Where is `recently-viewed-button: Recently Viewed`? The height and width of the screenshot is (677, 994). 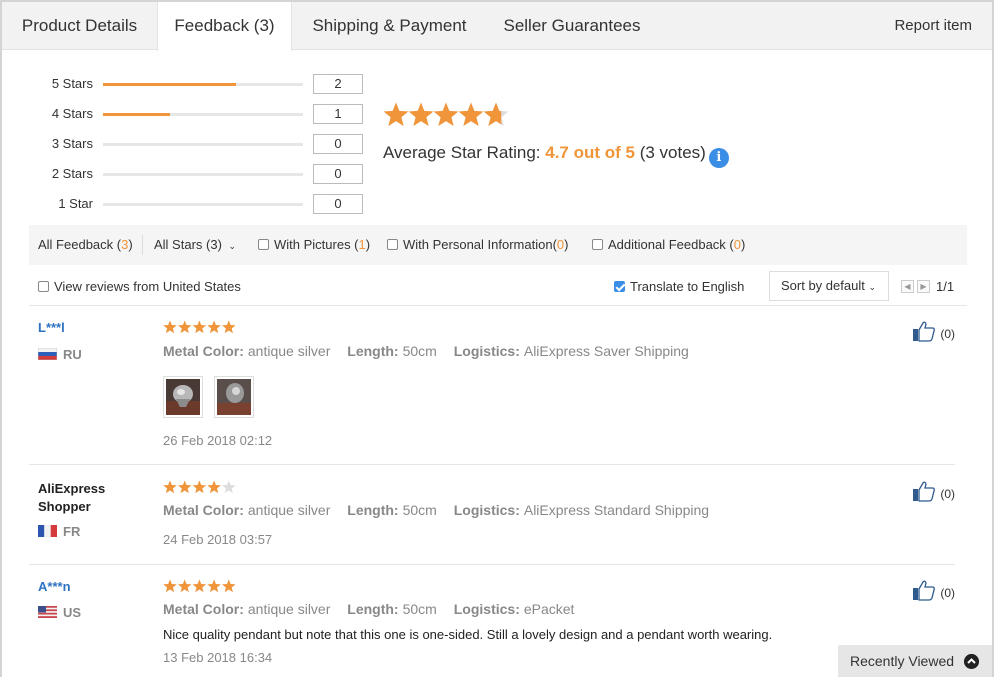 recently-viewed-button: Recently Viewed is located at coordinates (915, 661).